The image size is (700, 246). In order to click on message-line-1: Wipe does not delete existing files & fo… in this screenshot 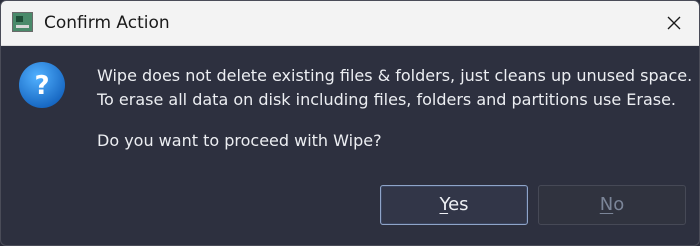, I will do `click(395, 75)`.